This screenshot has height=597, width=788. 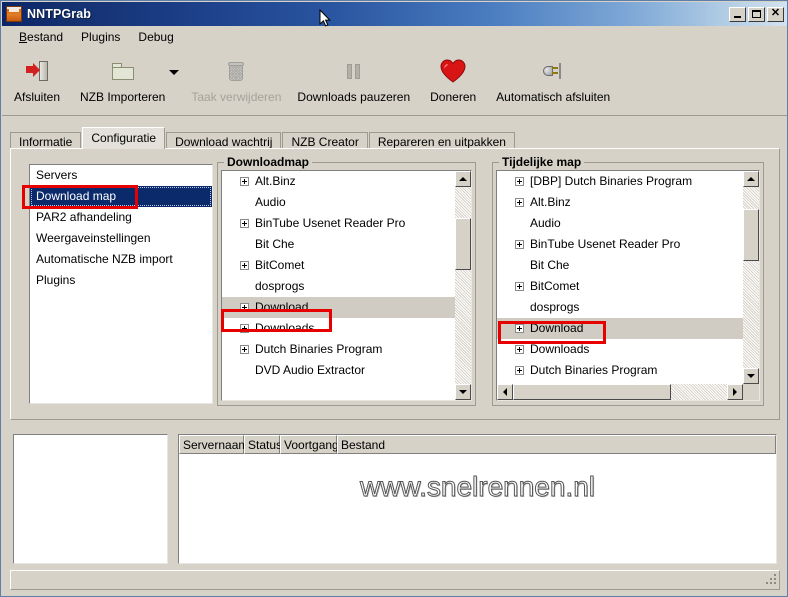 I want to click on tree-node-label: BitComet, so click(x=280, y=265).